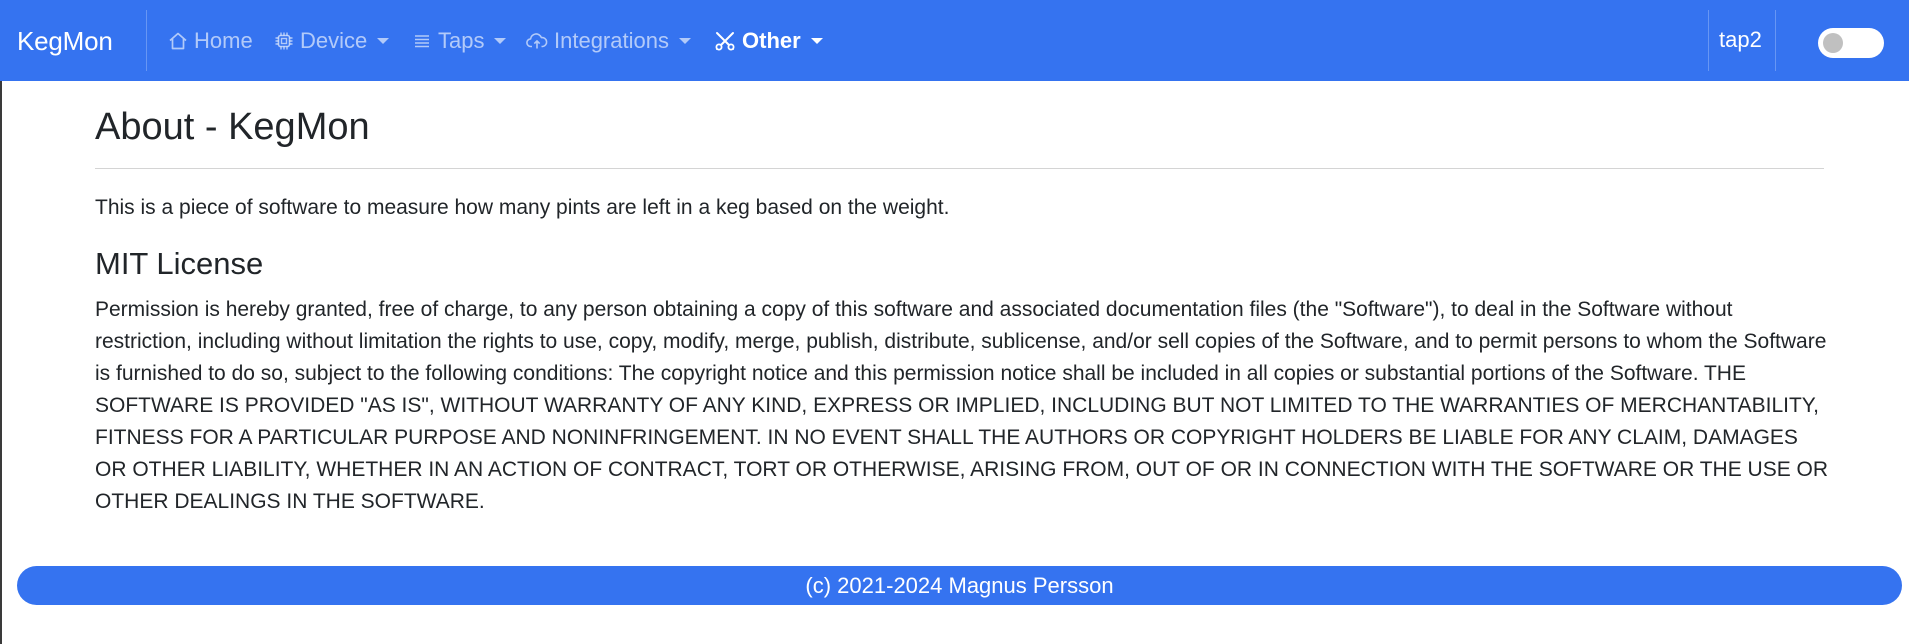 The width and height of the screenshot is (1909, 644). I want to click on nav-taps-label: Taps, so click(461, 40).